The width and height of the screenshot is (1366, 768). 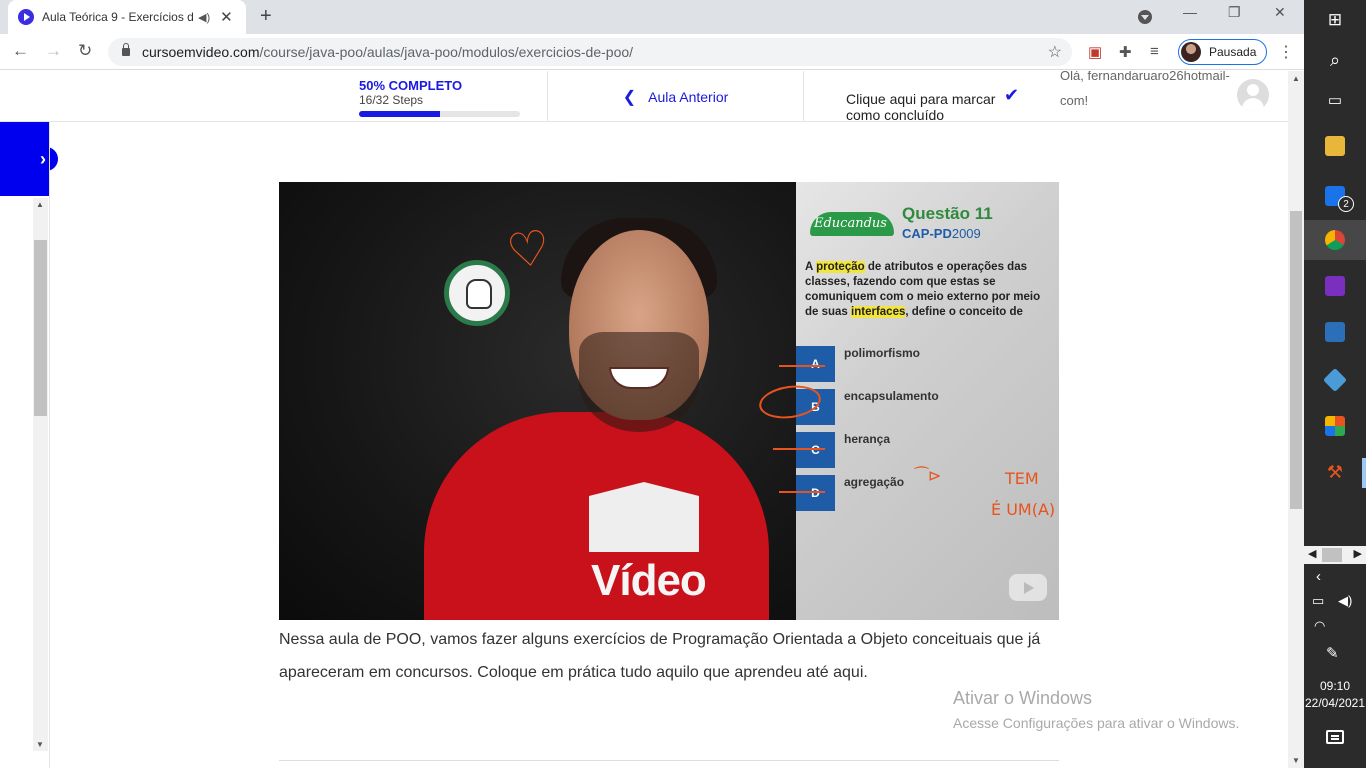 I want to click on user-avatar-icon, so click(x=1253, y=95).